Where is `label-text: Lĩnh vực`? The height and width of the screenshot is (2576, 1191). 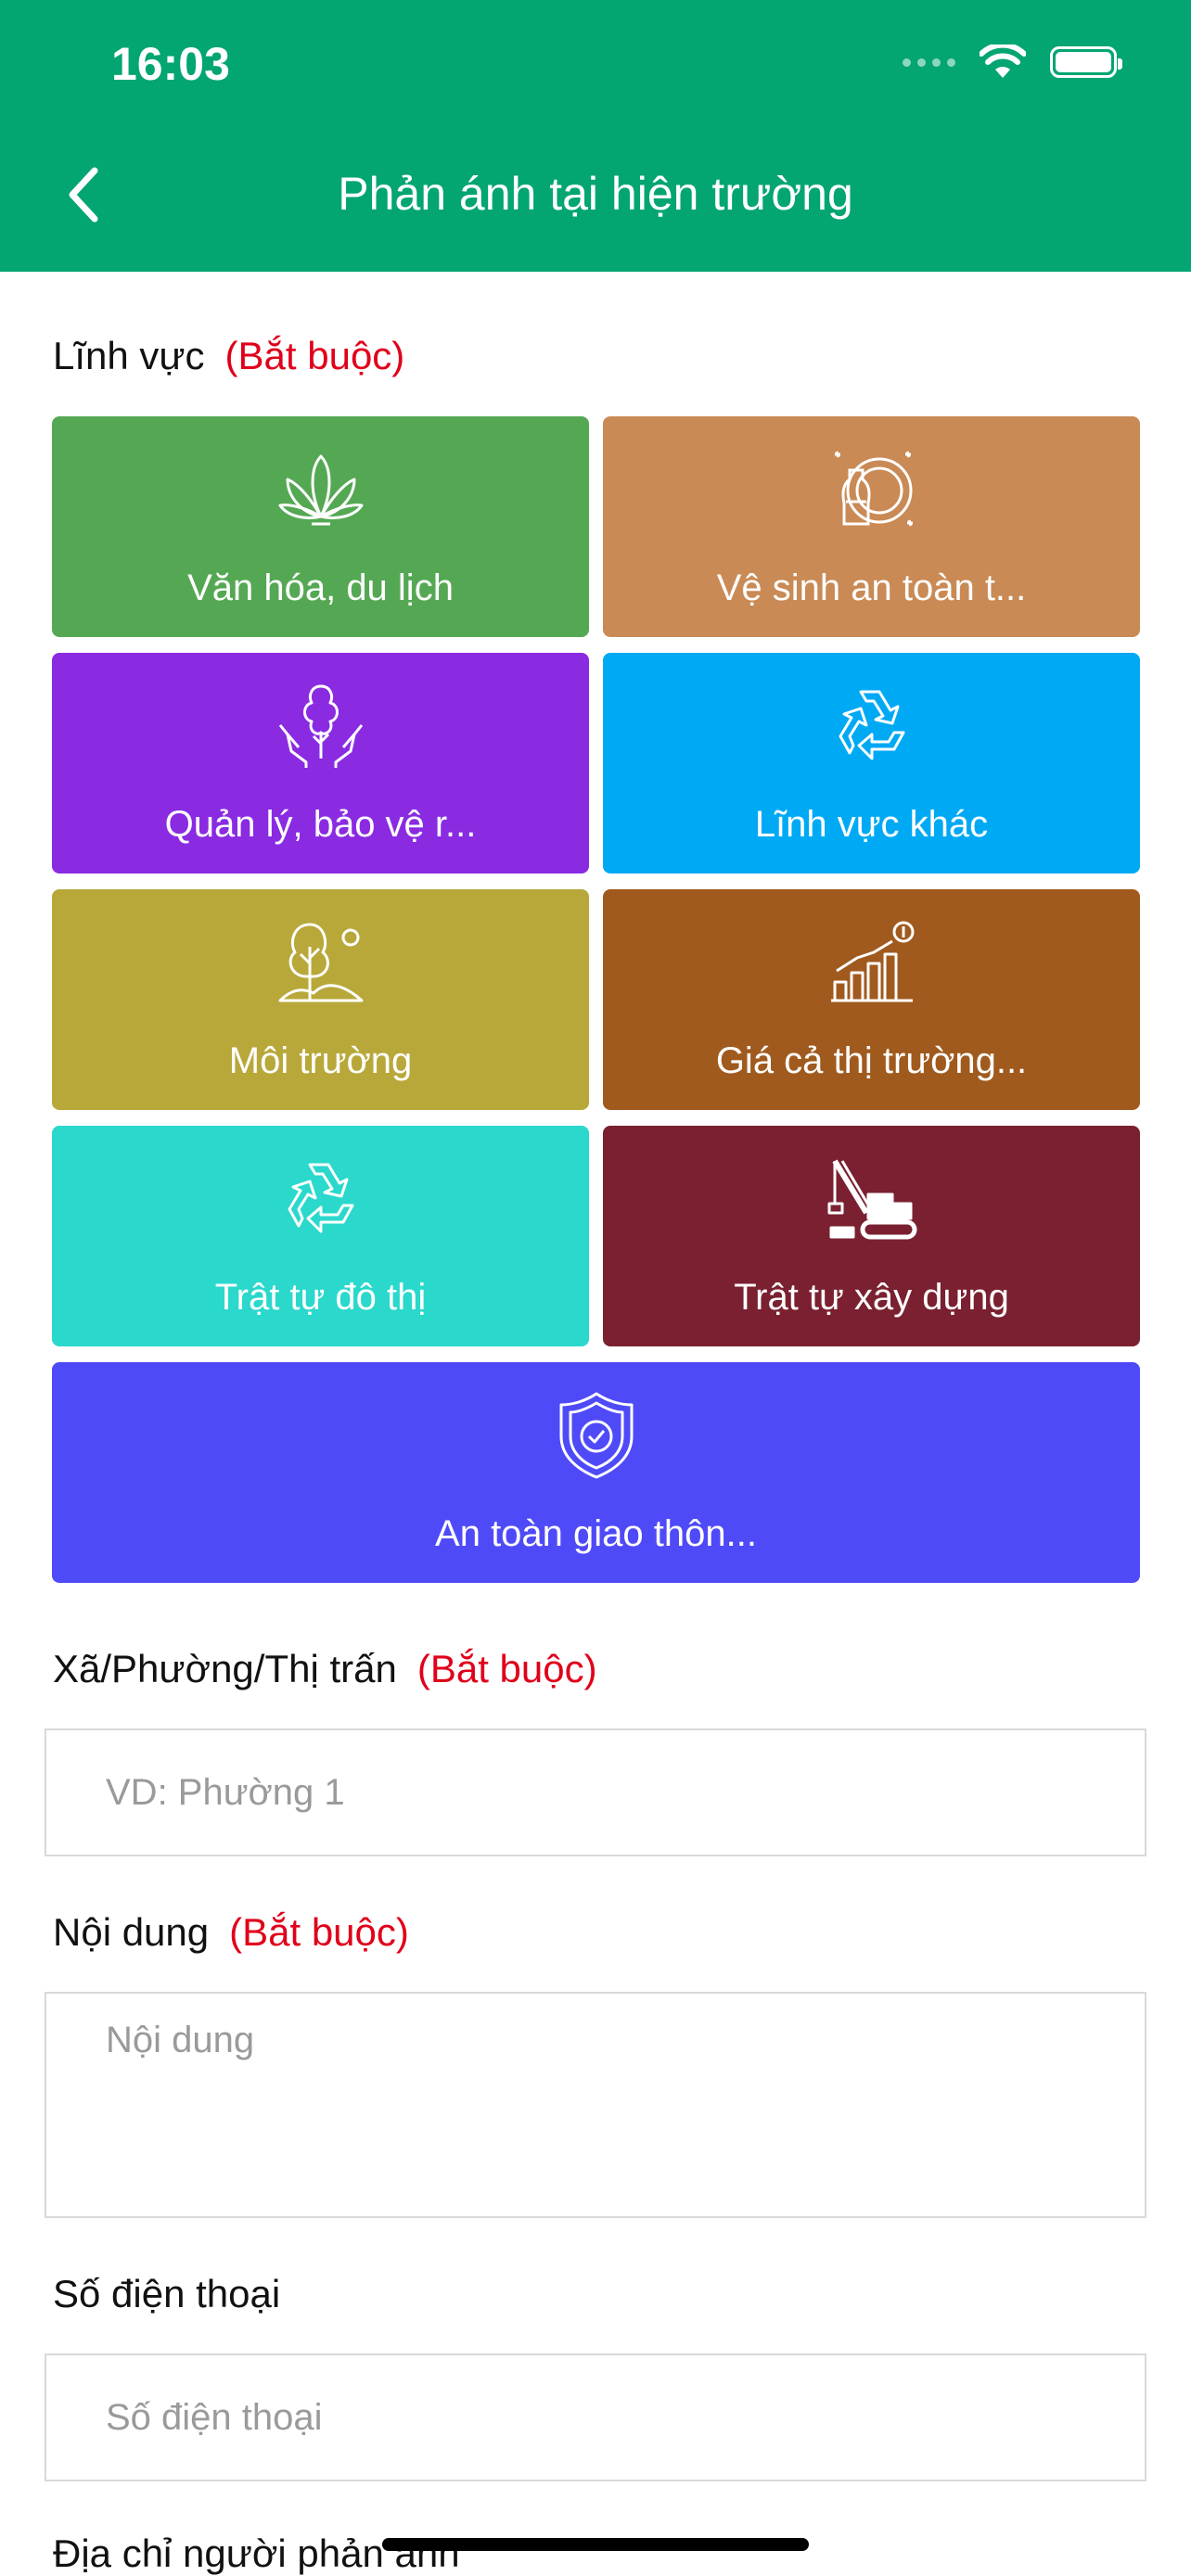 label-text: Lĩnh vực is located at coordinates (129, 355).